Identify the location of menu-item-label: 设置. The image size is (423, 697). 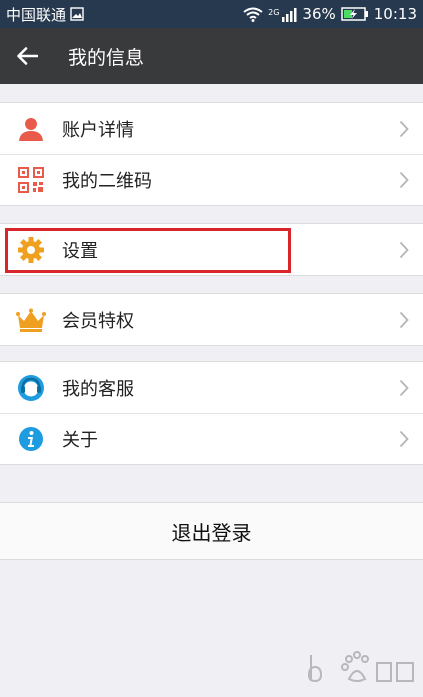
(80, 251).